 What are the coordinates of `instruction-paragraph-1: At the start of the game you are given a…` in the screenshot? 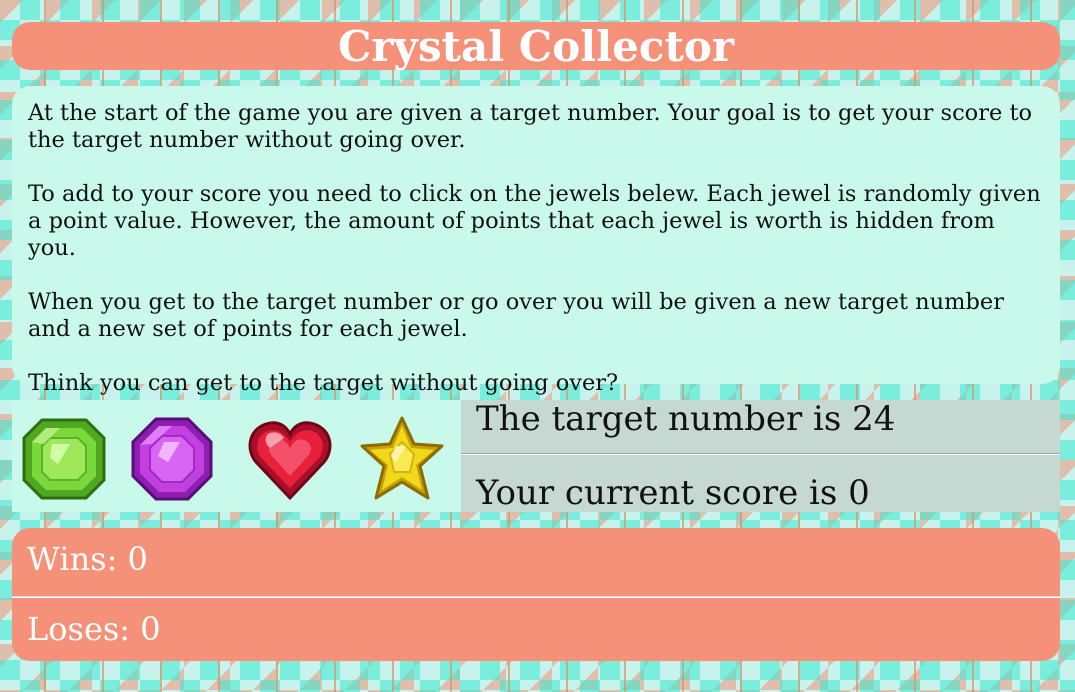 It's located at (530, 126).